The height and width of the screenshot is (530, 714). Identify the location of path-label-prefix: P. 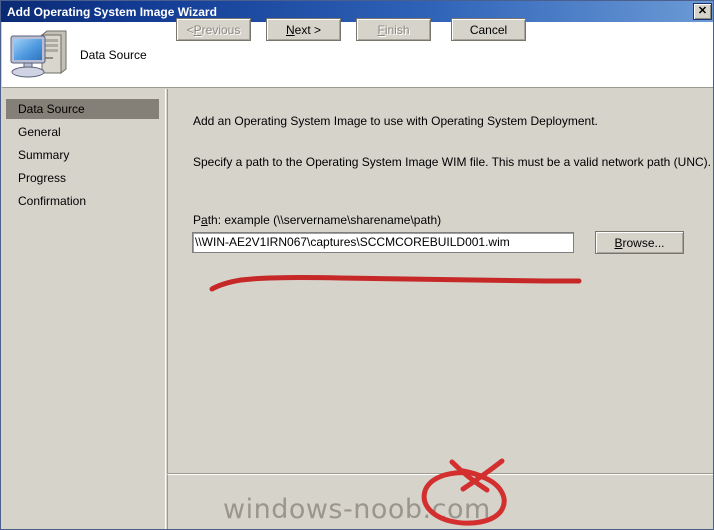
(197, 220).